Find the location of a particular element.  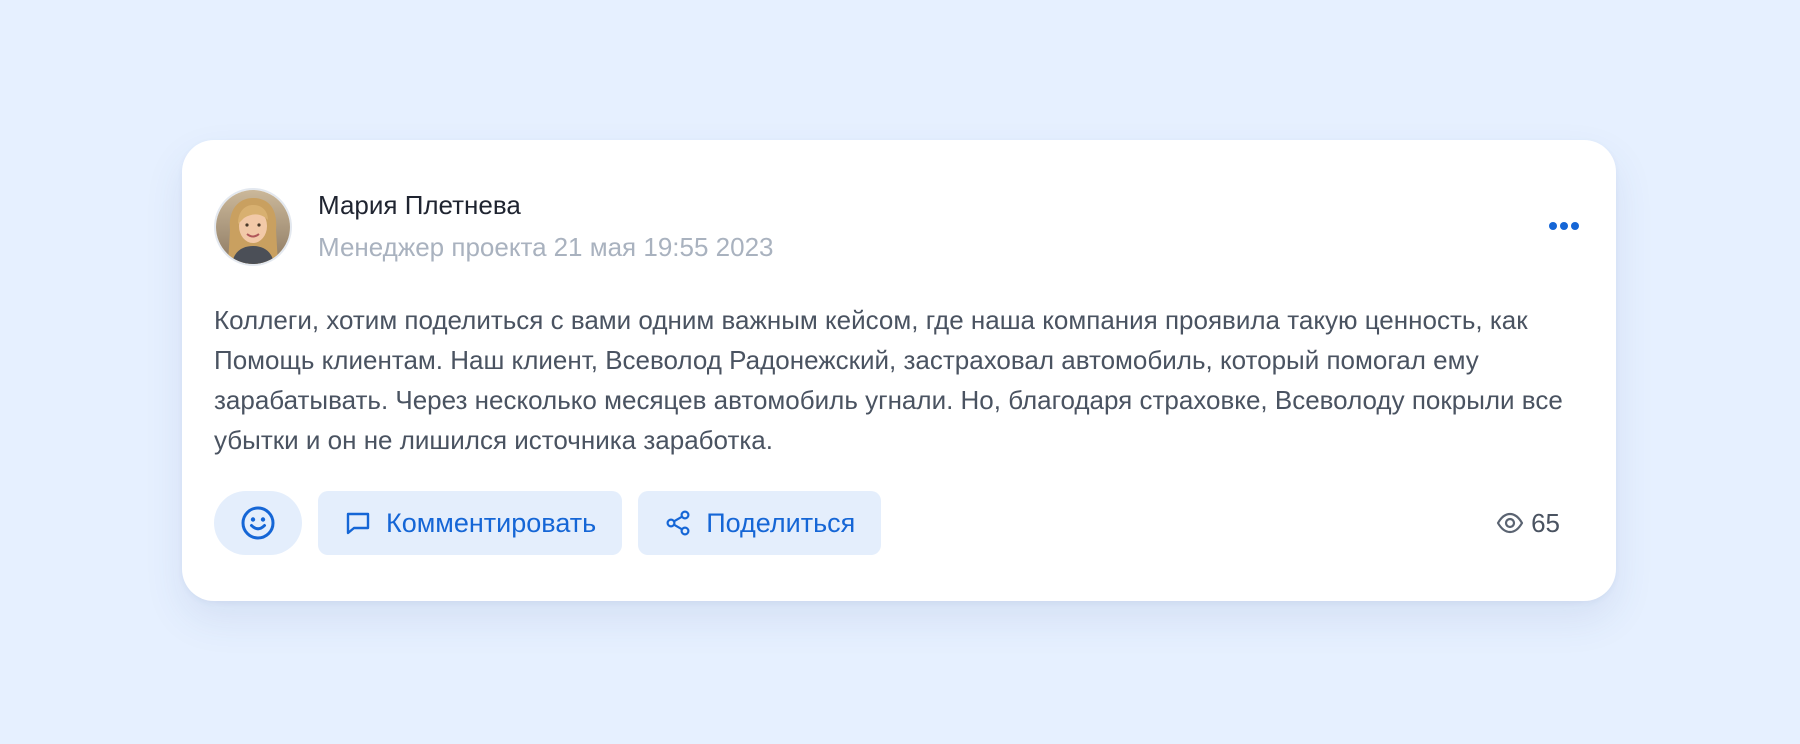

author-name: Мария Плетнева is located at coordinates (419, 205).